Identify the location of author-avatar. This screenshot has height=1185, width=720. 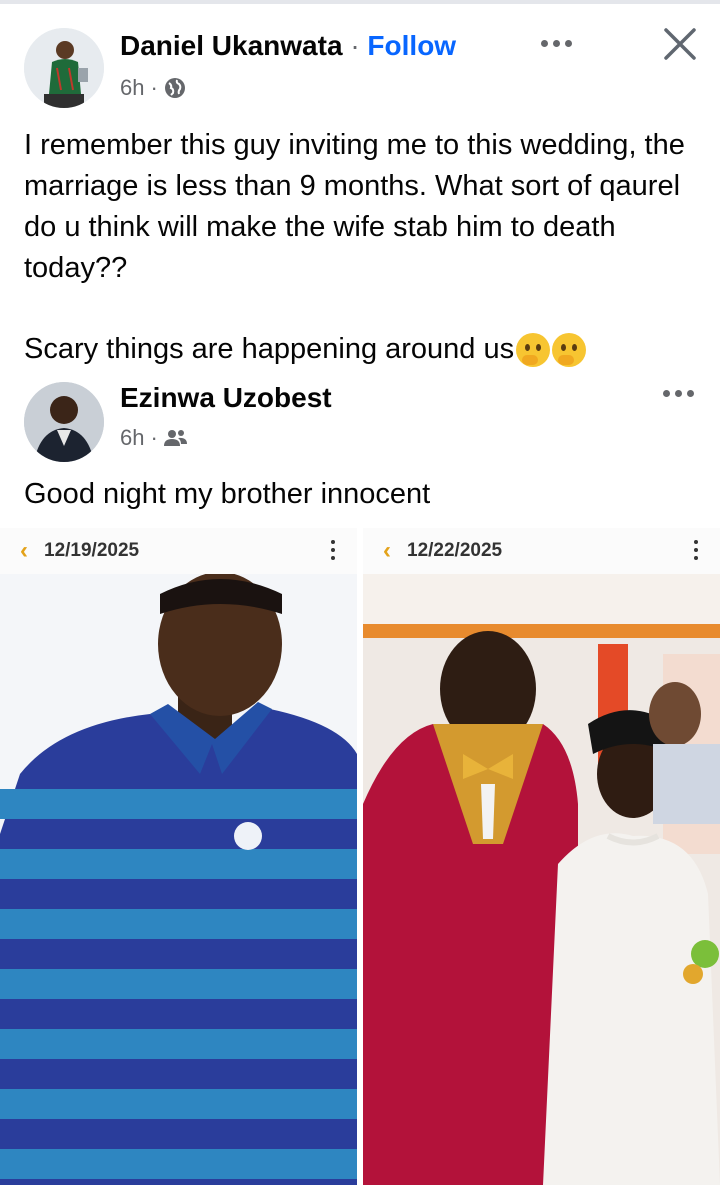
(64, 68).